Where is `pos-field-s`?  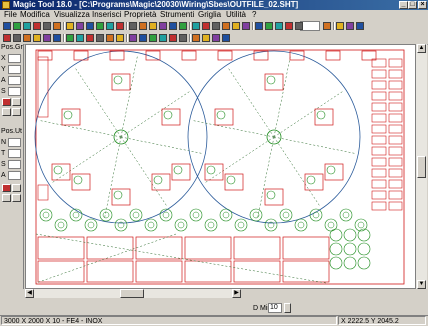
pos-field-s is located at coordinates (14, 91).